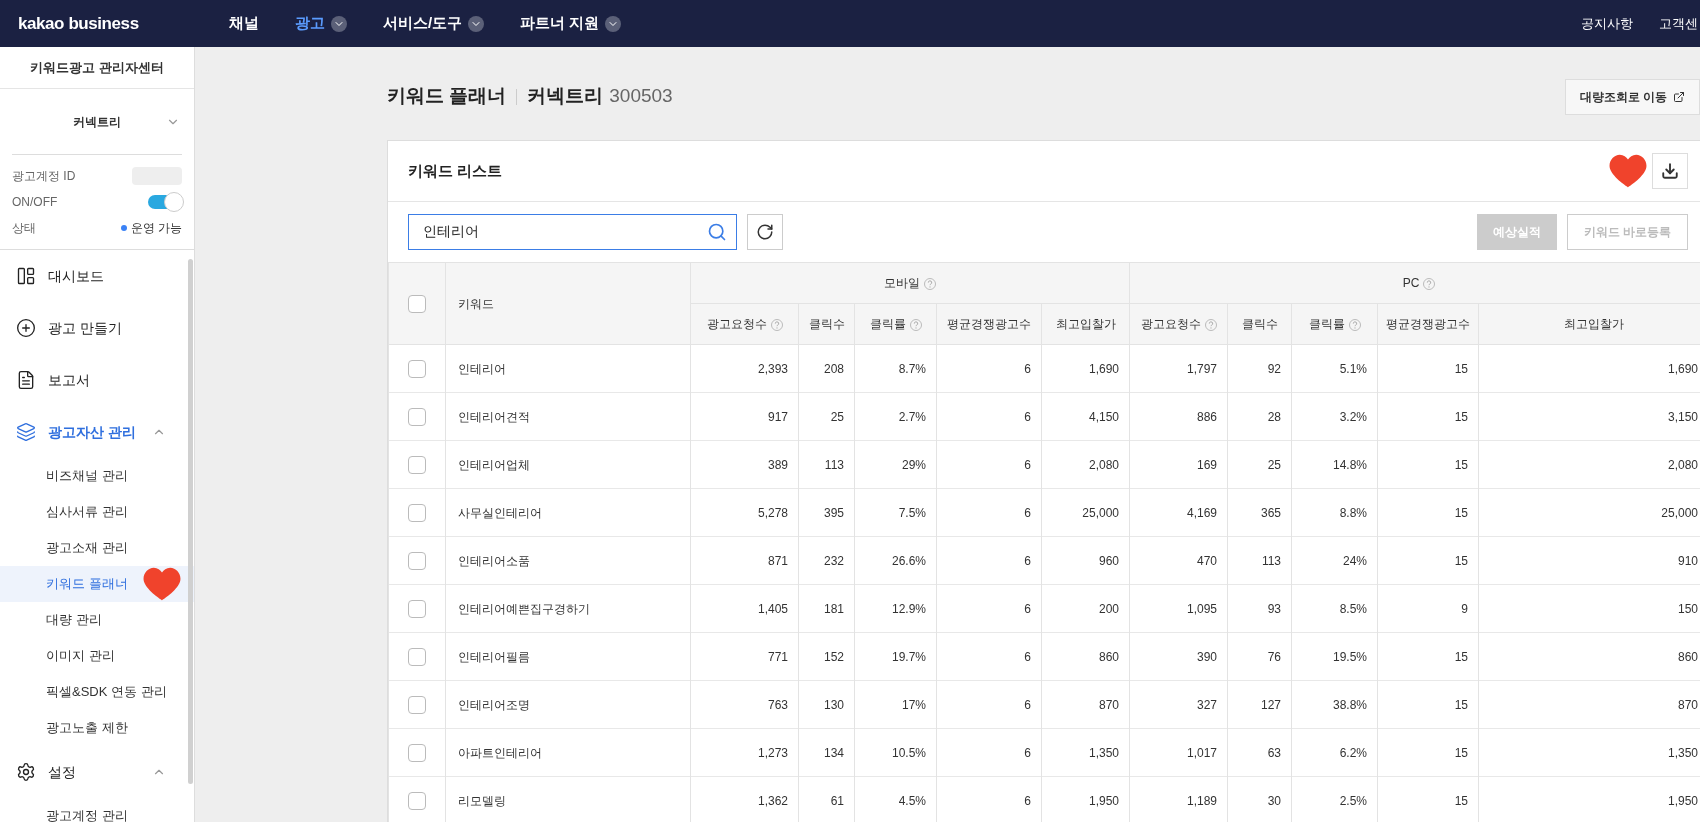 This screenshot has width=1700, height=822. Describe the element at coordinates (97, 328) in the screenshot. I see `sidebar-menu-item: 광고 만들기` at that location.